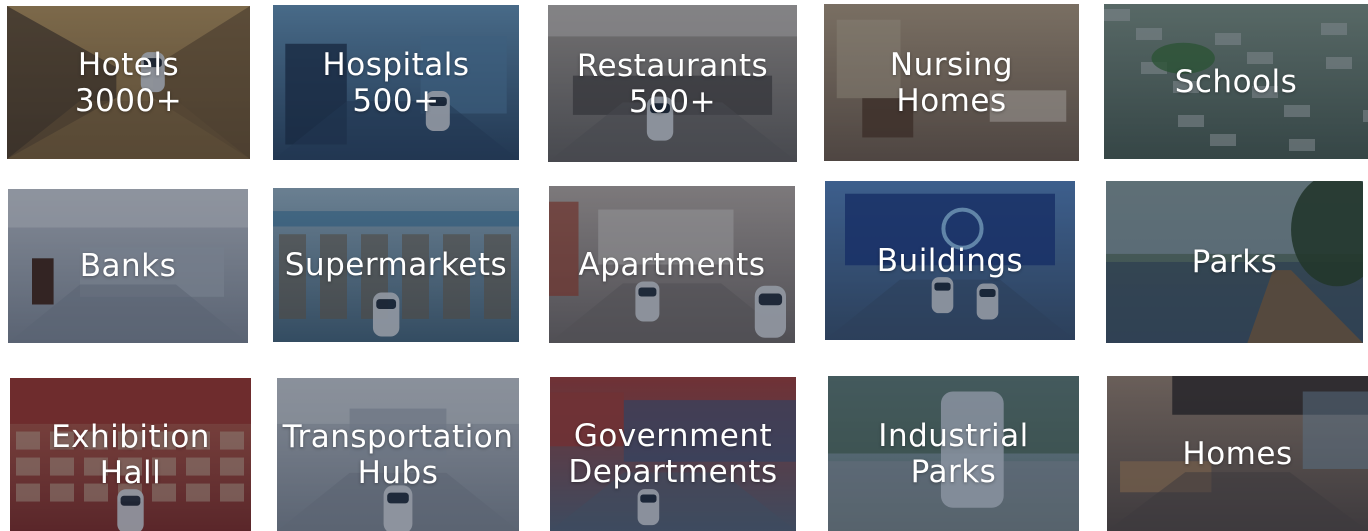 The image size is (1368, 531). I want to click on tile-exhibition-hall-overlay, so click(130, 454).